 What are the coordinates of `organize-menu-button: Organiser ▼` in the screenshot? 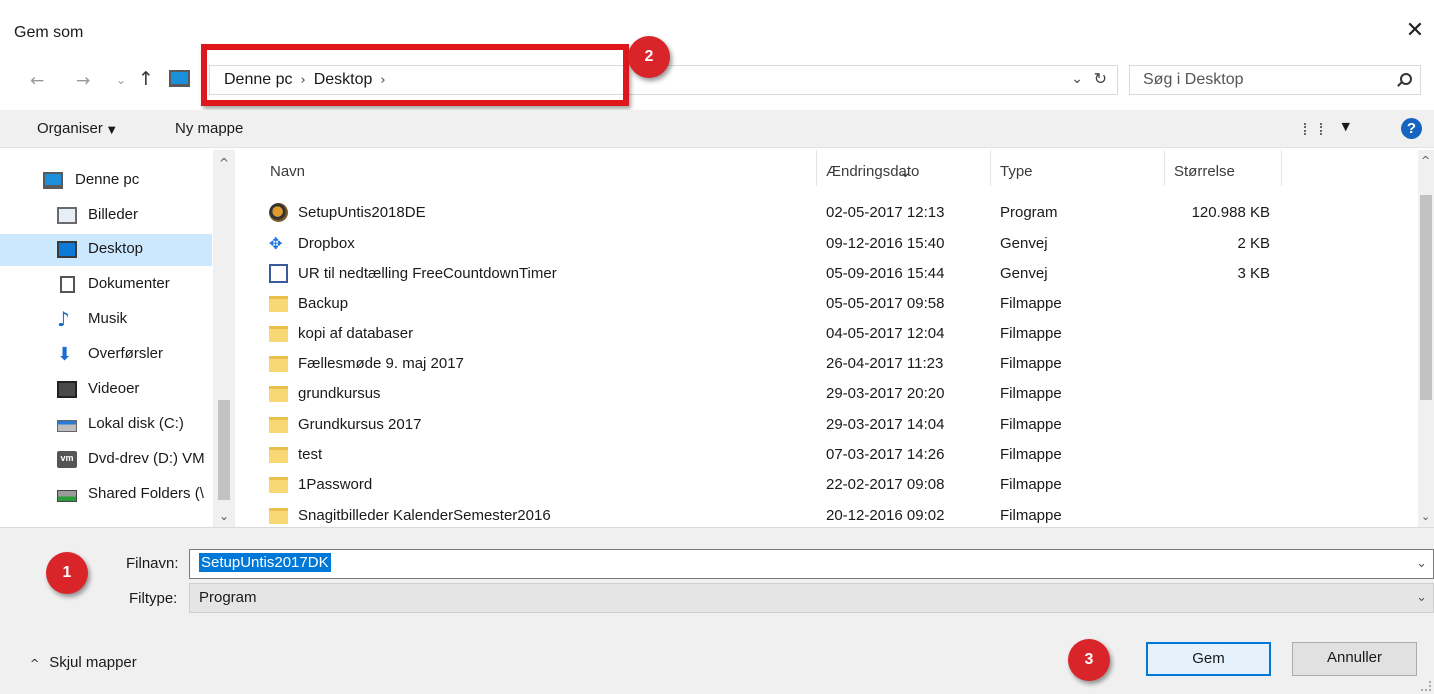 It's located at (76, 128).